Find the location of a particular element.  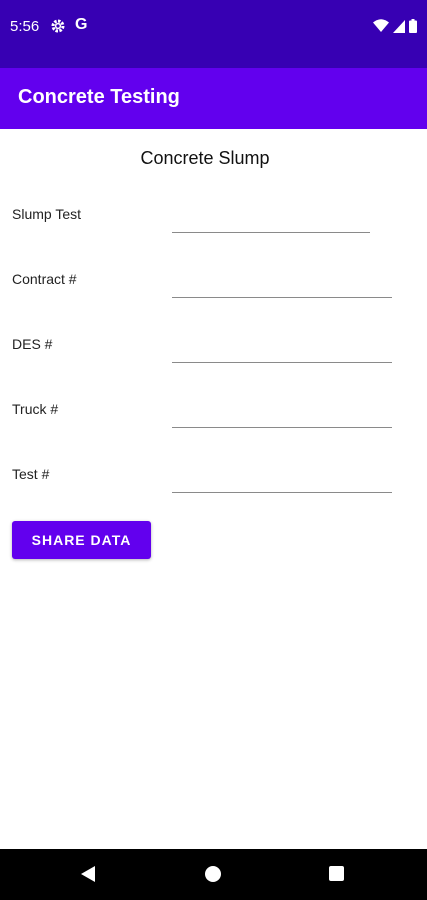

status-icons is located at coordinates (395, 26).